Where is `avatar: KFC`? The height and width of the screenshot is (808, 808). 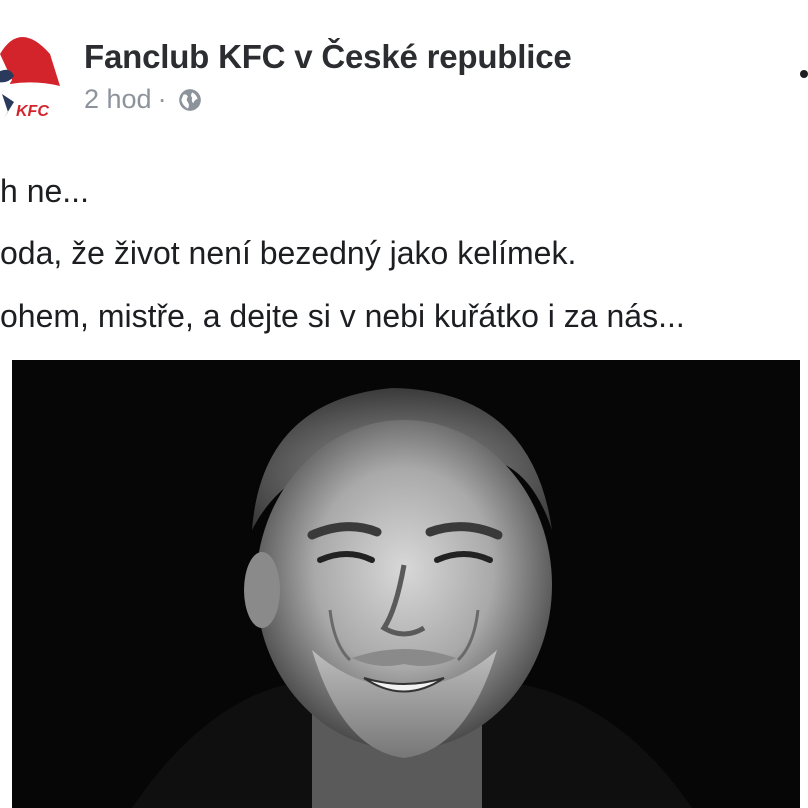
avatar: KFC is located at coordinates (31, 76).